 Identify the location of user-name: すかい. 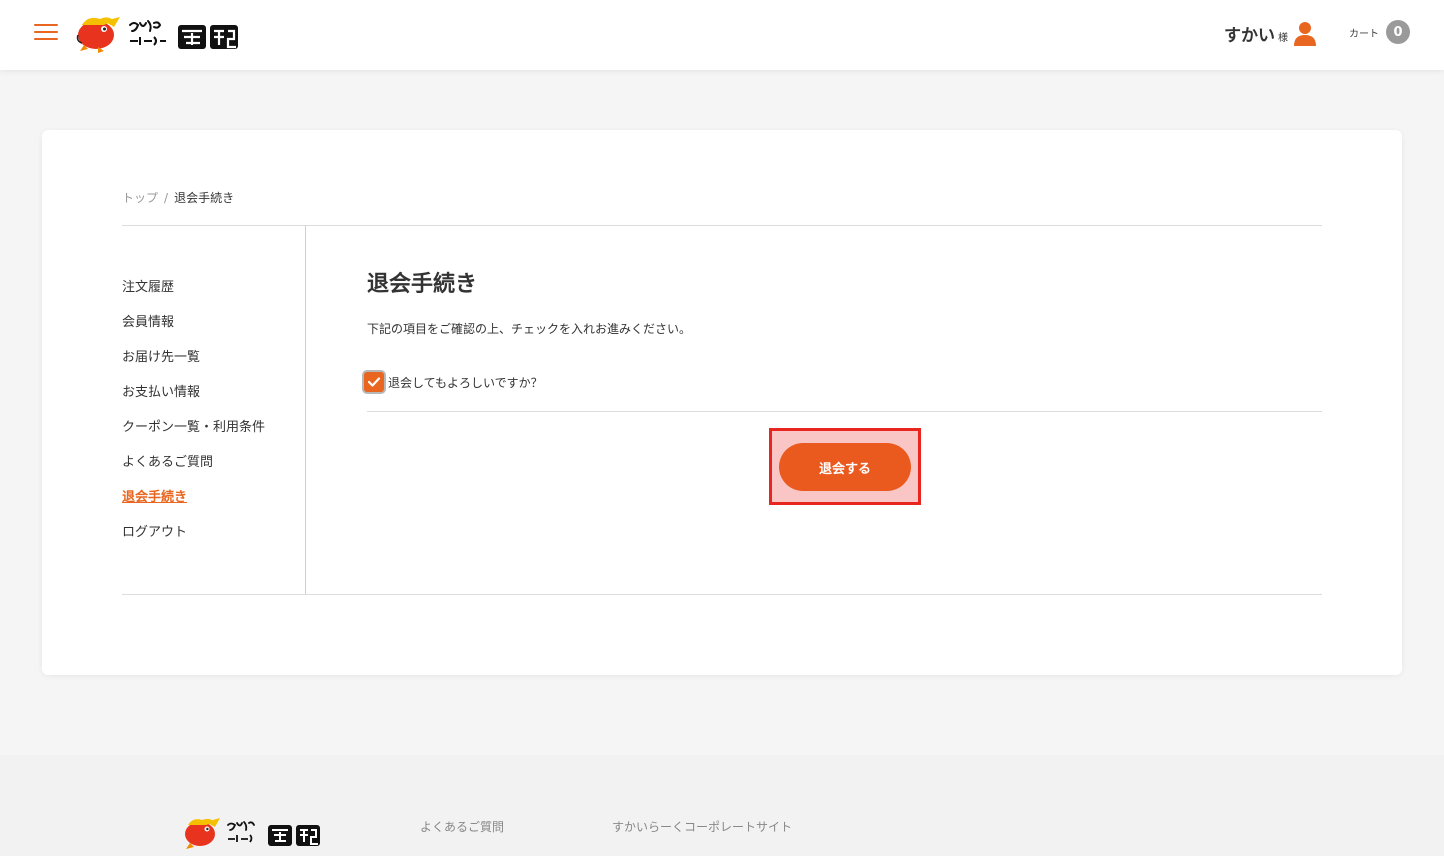
(1249, 35).